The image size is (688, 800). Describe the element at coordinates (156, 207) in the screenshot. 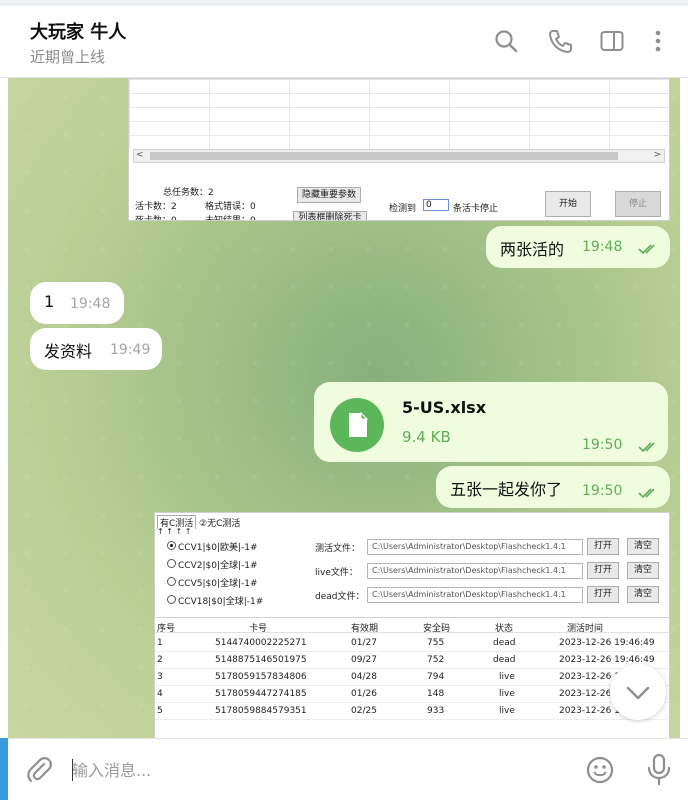

I see `live-cards: 活卡数：2` at that location.